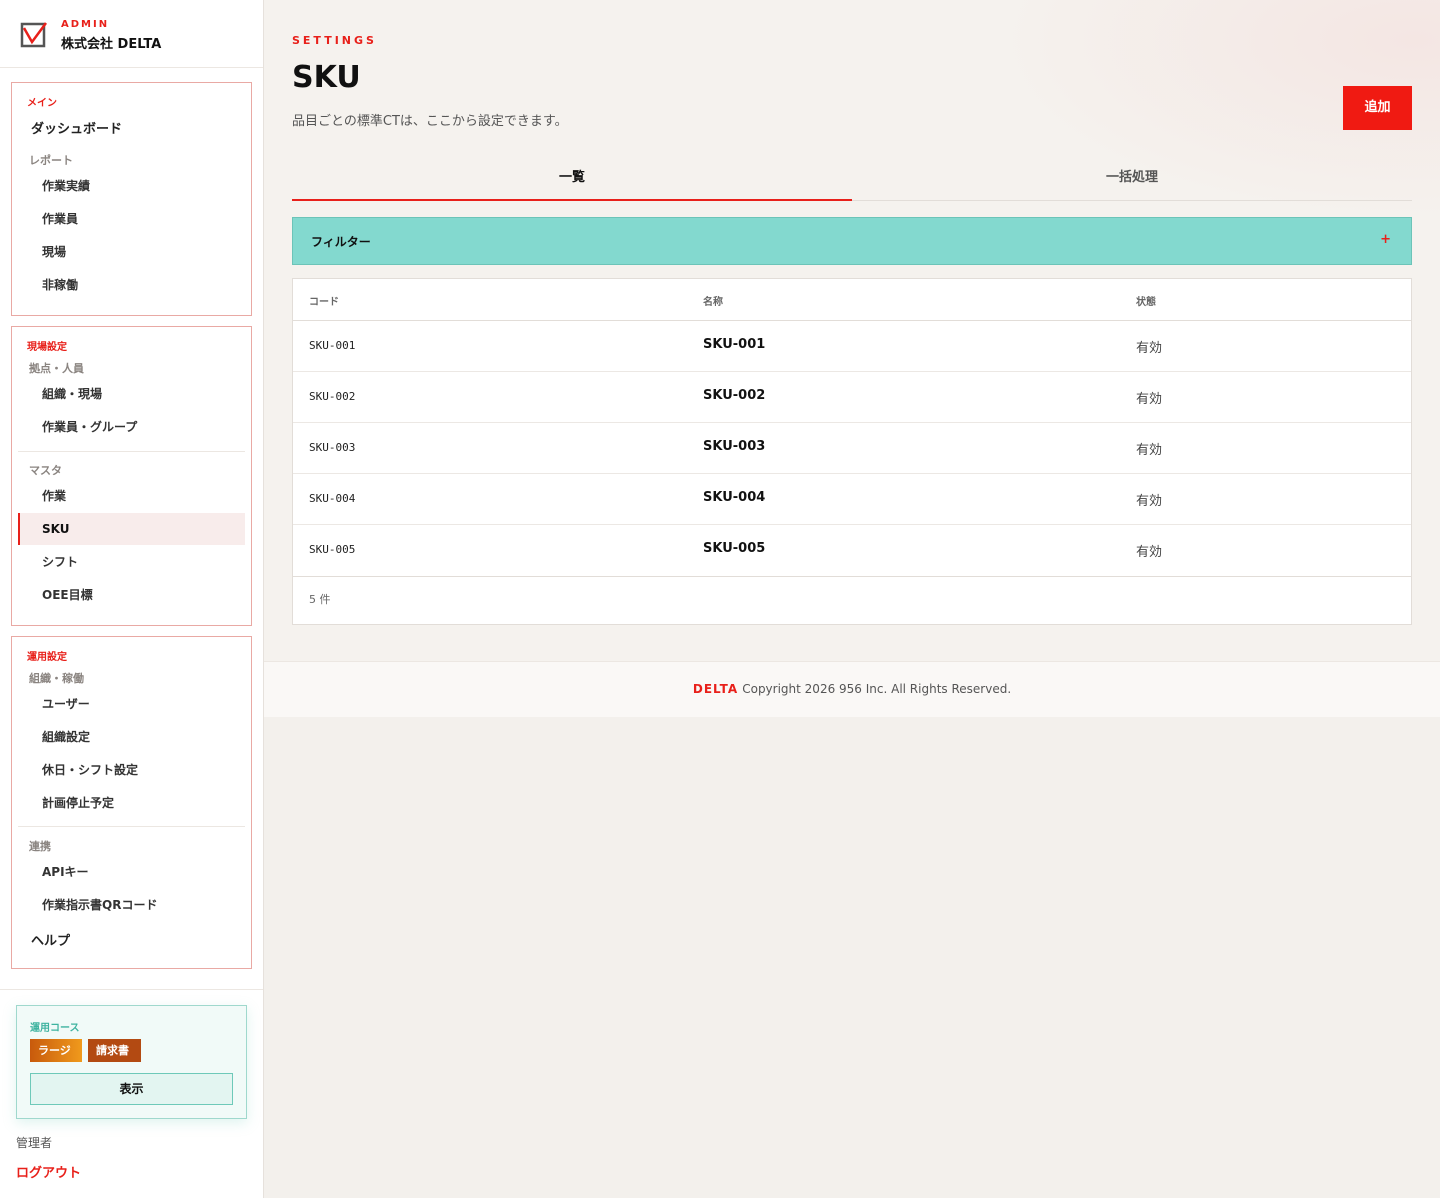  What do you see at coordinates (852, 550) in the screenshot?
I see `table-row: SKU-005 SKU-005 有効` at bounding box center [852, 550].